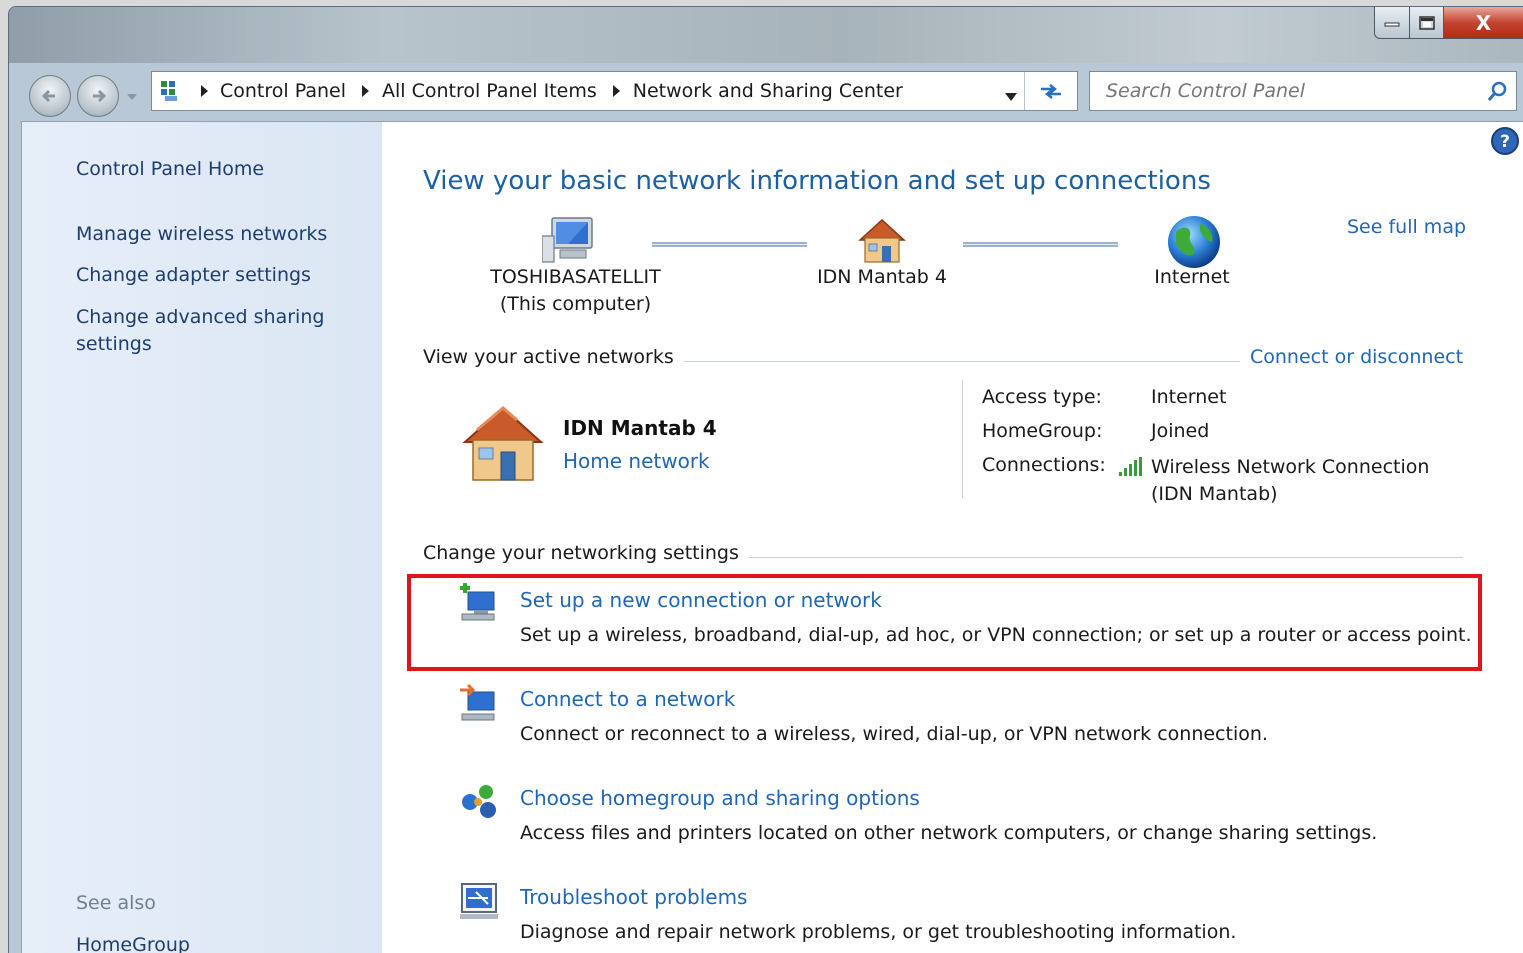  What do you see at coordinates (1011, 95) in the screenshot?
I see `address-dropdown-icon` at bounding box center [1011, 95].